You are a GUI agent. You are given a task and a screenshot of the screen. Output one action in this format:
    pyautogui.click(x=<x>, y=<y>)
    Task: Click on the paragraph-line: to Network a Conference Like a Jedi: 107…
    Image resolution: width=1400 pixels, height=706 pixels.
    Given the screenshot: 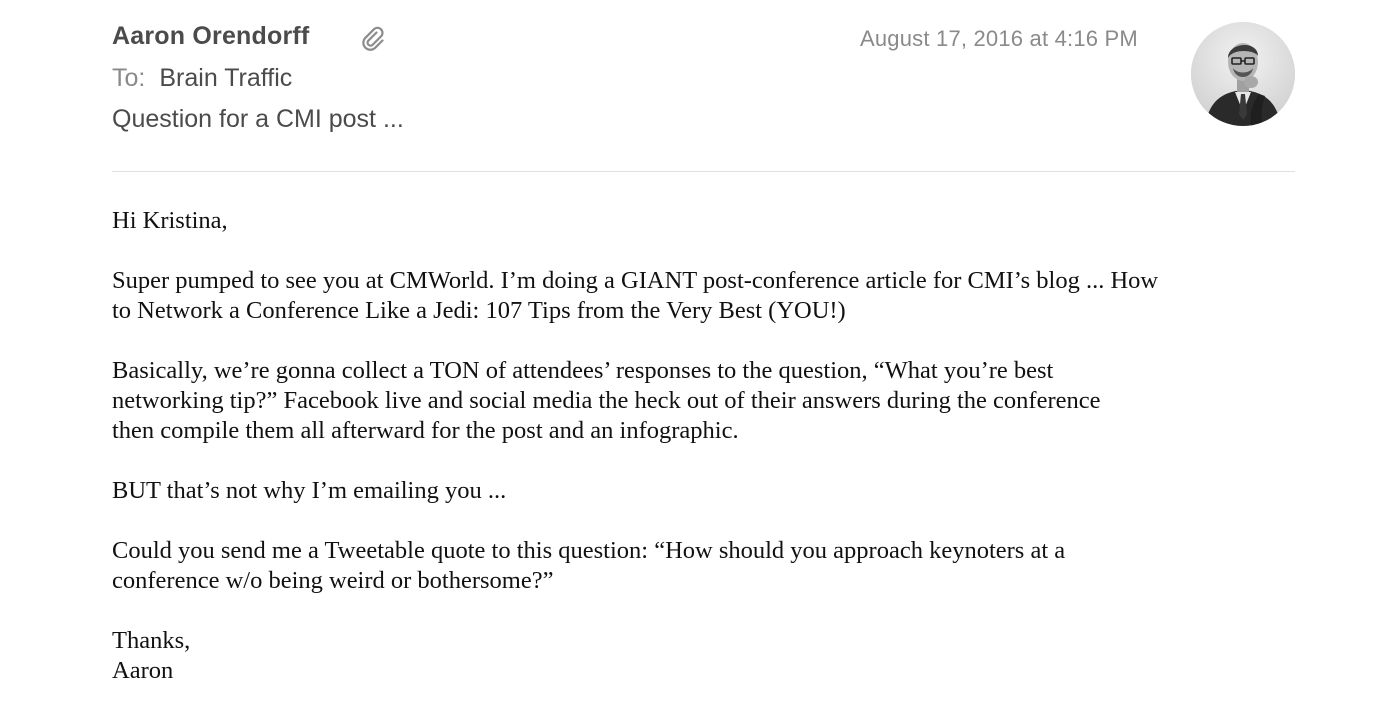 What is the action you would take?
    pyautogui.click(x=479, y=310)
    